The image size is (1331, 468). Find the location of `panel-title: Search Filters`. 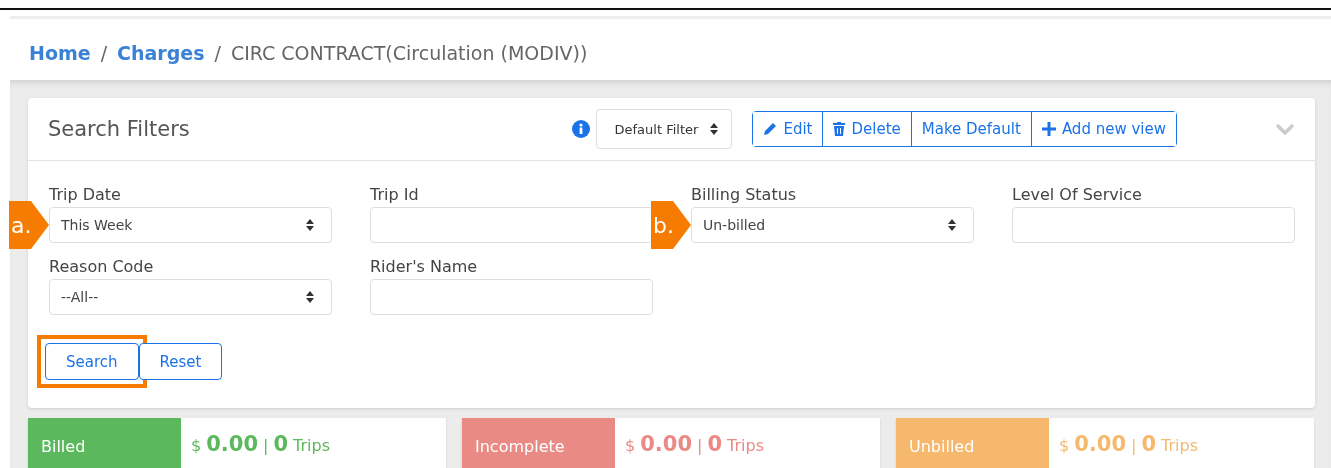

panel-title: Search Filters is located at coordinates (119, 129).